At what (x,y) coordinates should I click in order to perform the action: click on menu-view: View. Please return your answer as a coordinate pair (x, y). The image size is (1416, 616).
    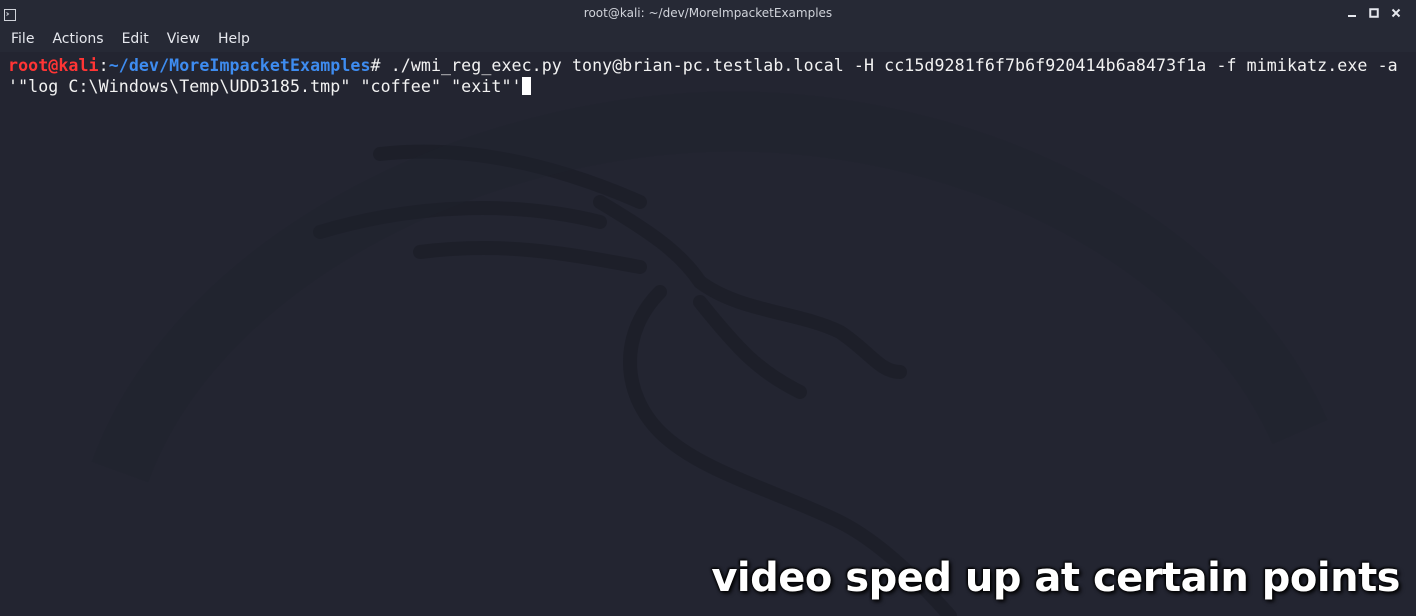
    Looking at the image, I should click on (183, 39).